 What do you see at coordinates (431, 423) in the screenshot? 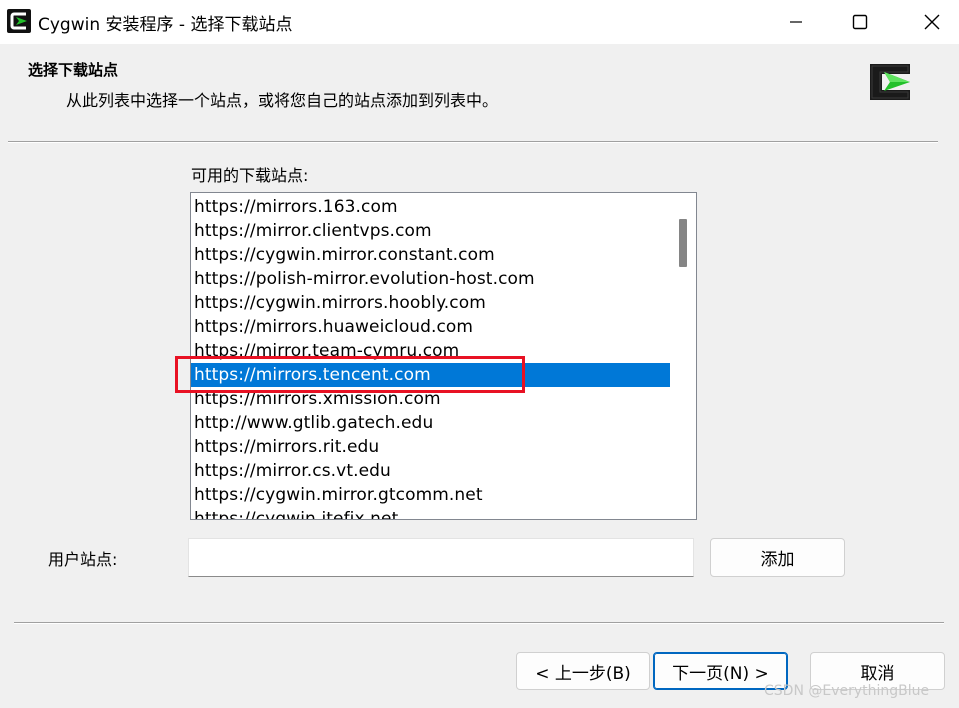
I see `site-list-item: http://www.gtlib.gatech.edu` at bounding box center [431, 423].